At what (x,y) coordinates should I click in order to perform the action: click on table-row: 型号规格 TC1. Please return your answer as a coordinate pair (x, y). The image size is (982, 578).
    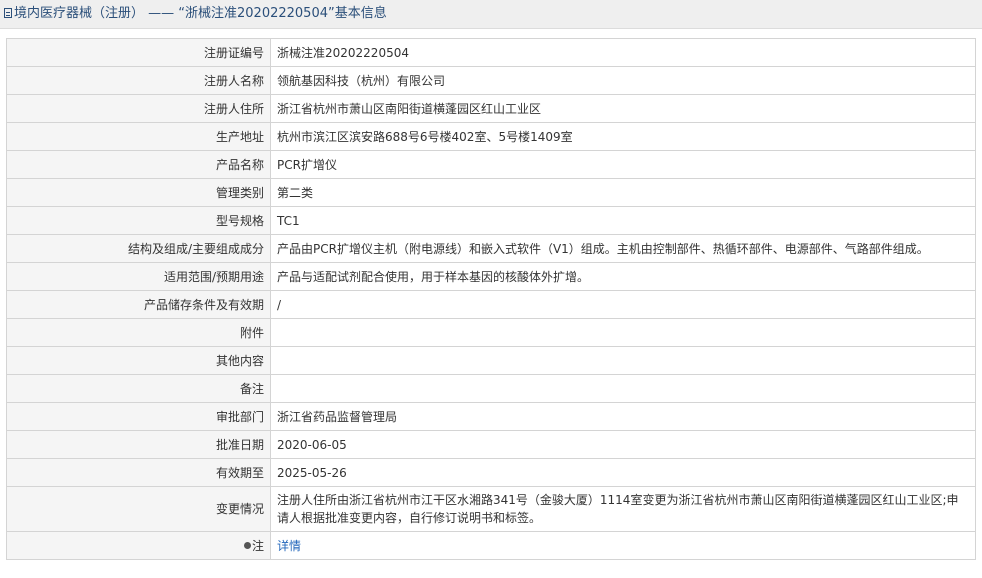
    Looking at the image, I should click on (491, 220).